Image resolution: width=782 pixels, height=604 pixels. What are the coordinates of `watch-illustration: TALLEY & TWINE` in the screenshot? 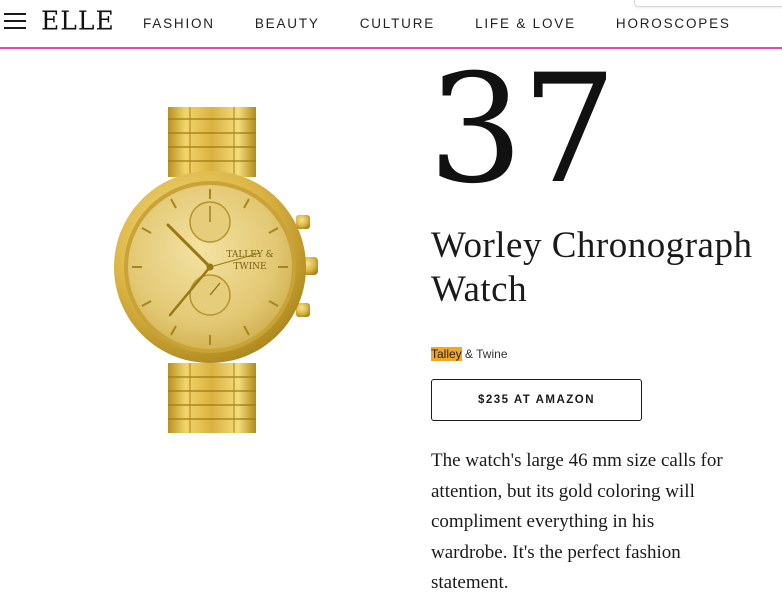 It's located at (216, 270).